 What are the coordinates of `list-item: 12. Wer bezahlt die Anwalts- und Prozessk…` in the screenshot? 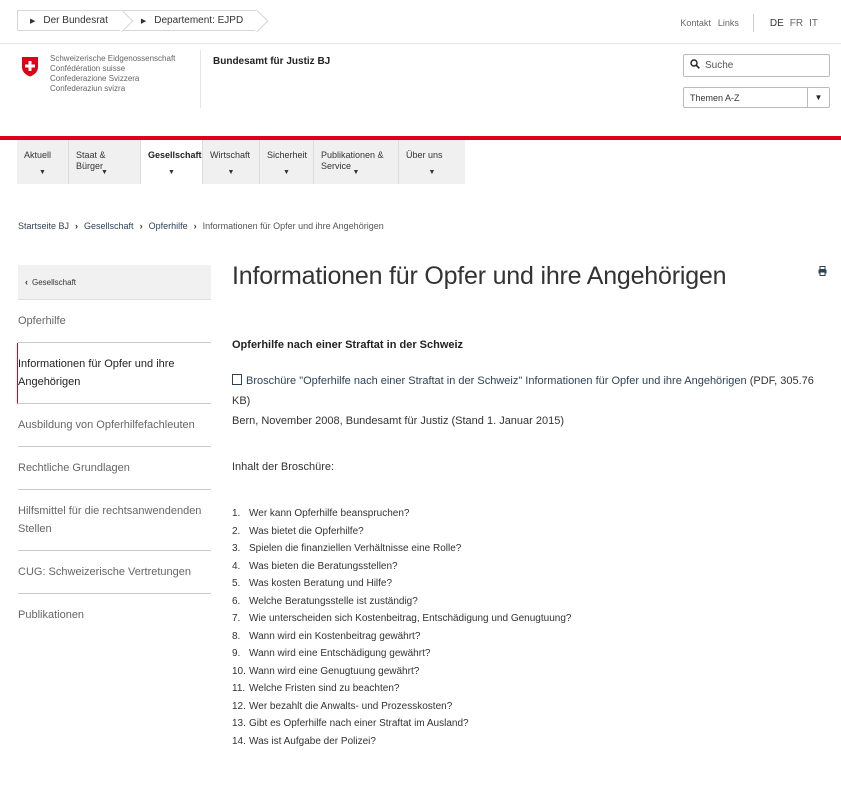 It's located at (342, 706).